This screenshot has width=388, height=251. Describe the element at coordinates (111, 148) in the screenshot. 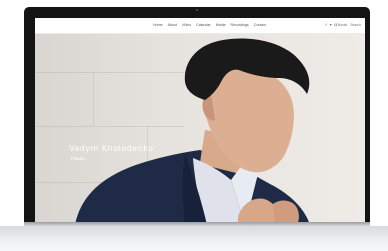

I see `hero-title: Vadym Kholodenko` at that location.